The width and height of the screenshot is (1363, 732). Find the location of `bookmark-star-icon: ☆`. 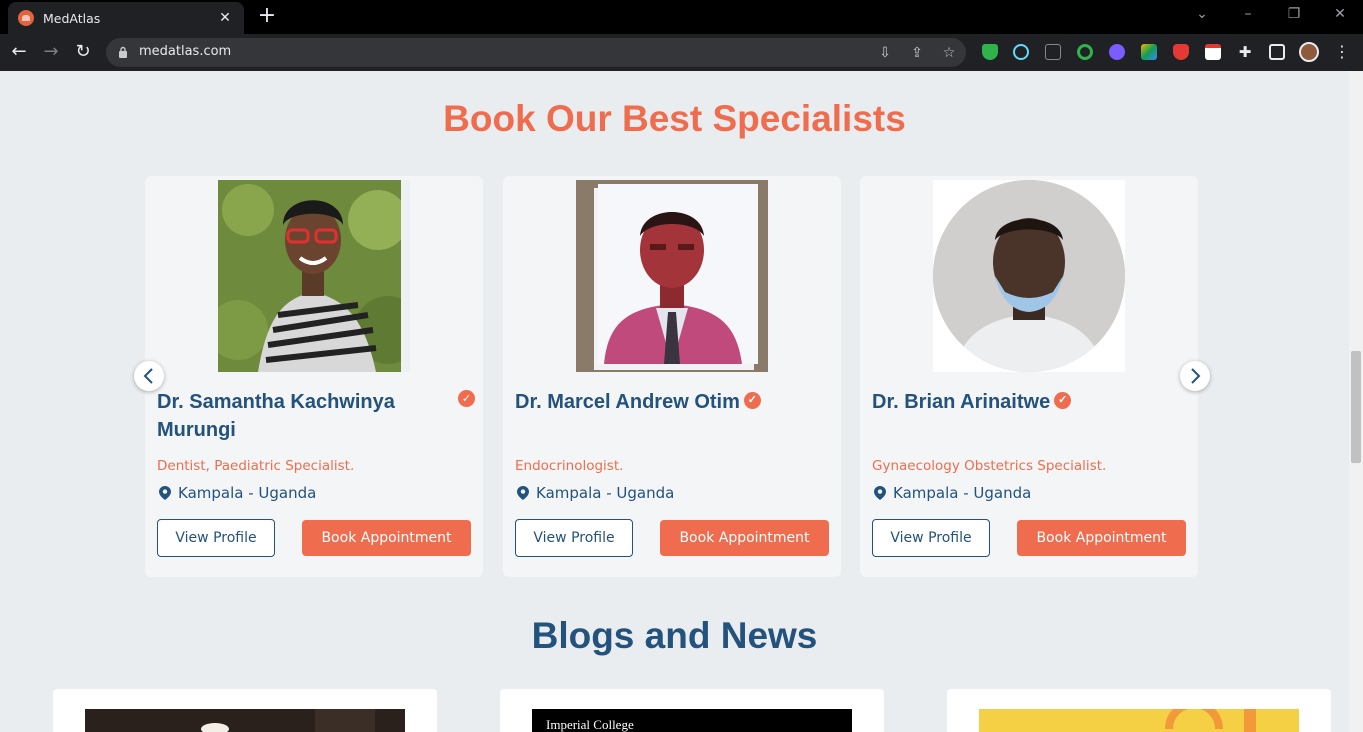

bookmark-star-icon: ☆ is located at coordinates (949, 53).